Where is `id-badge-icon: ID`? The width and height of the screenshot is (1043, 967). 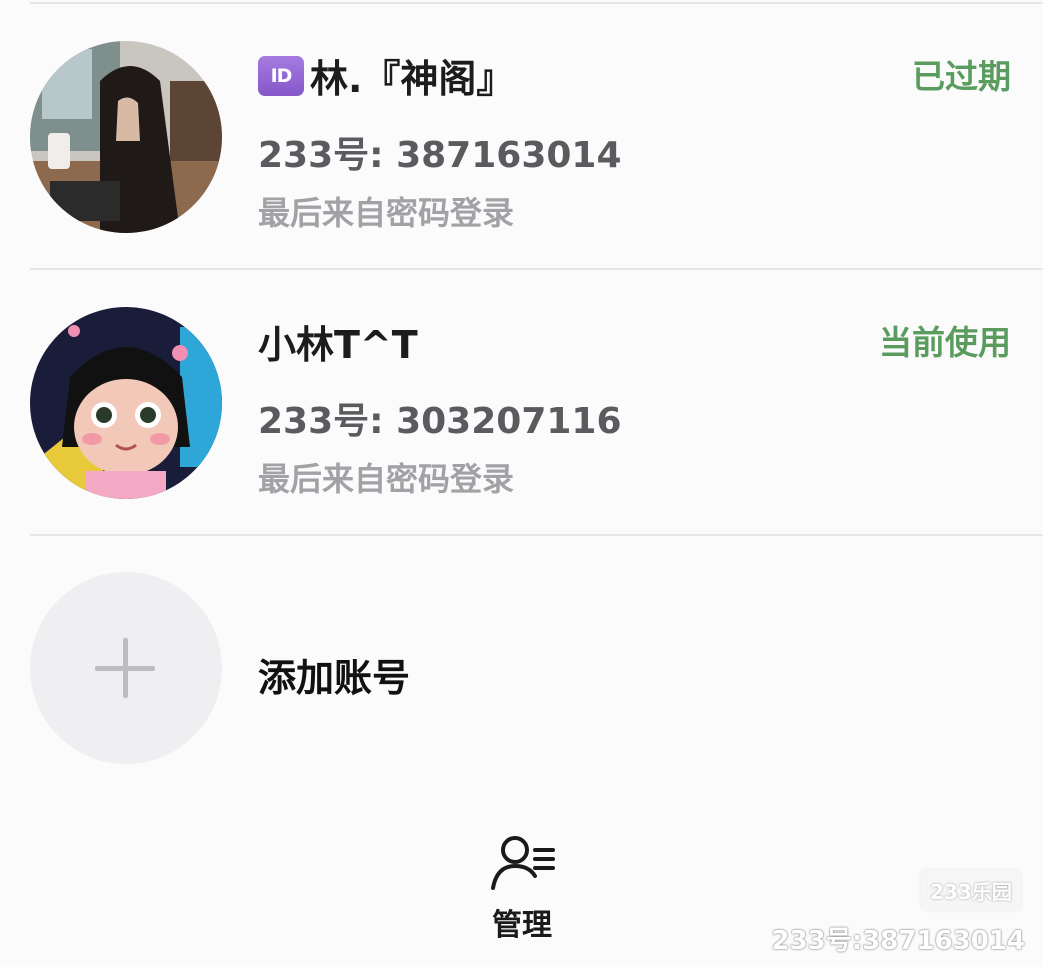 id-badge-icon: ID is located at coordinates (281, 75).